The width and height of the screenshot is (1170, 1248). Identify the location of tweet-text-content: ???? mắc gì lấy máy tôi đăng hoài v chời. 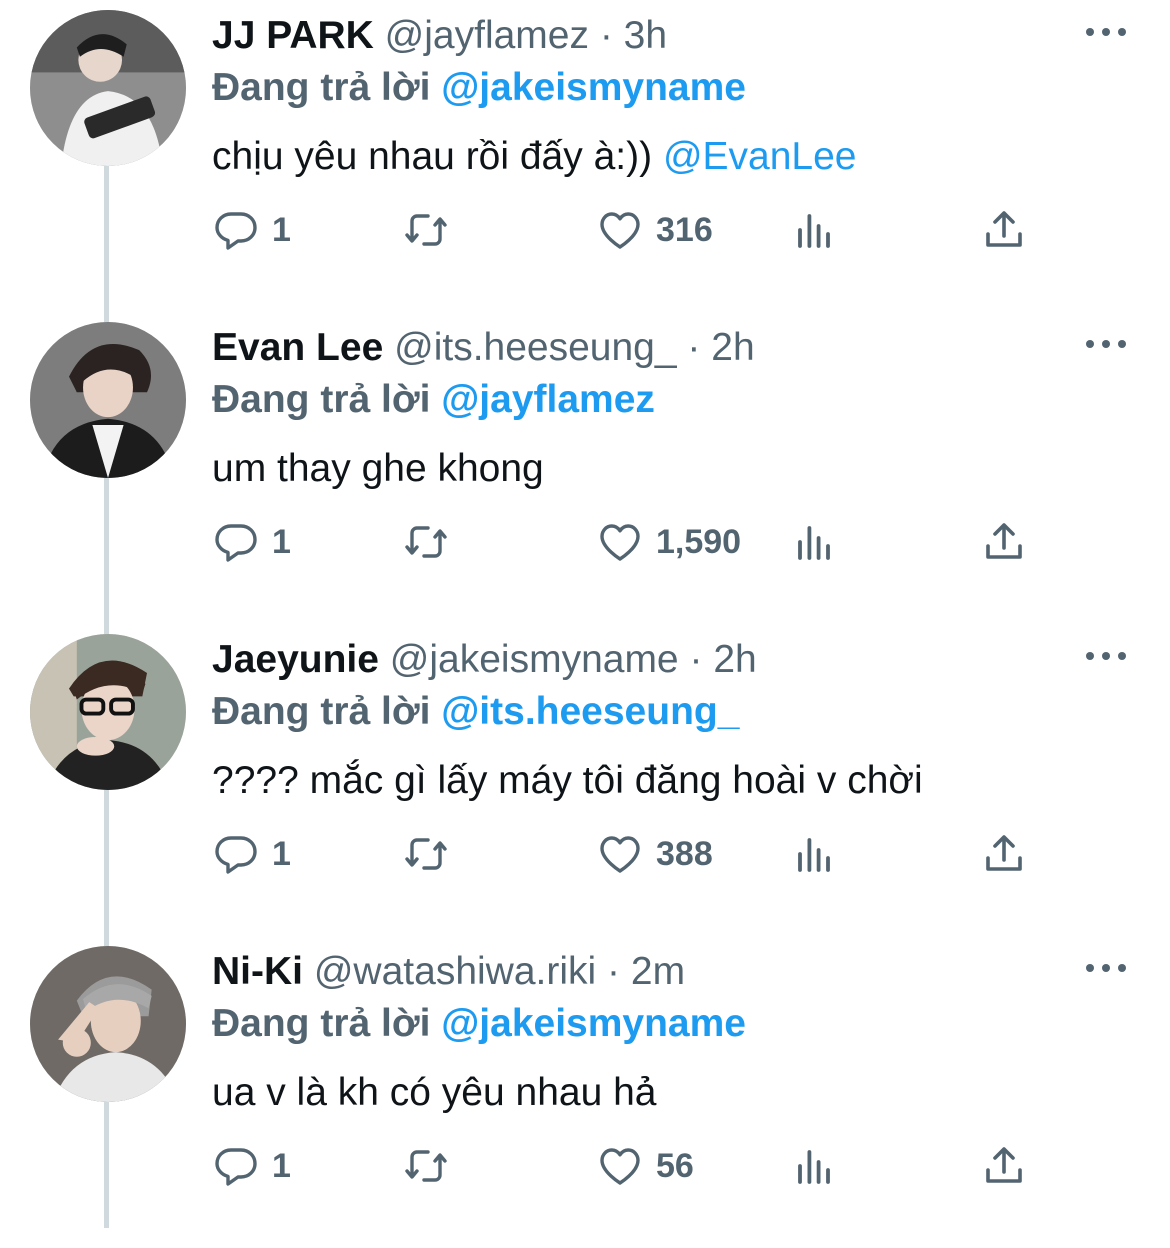
(567, 780).